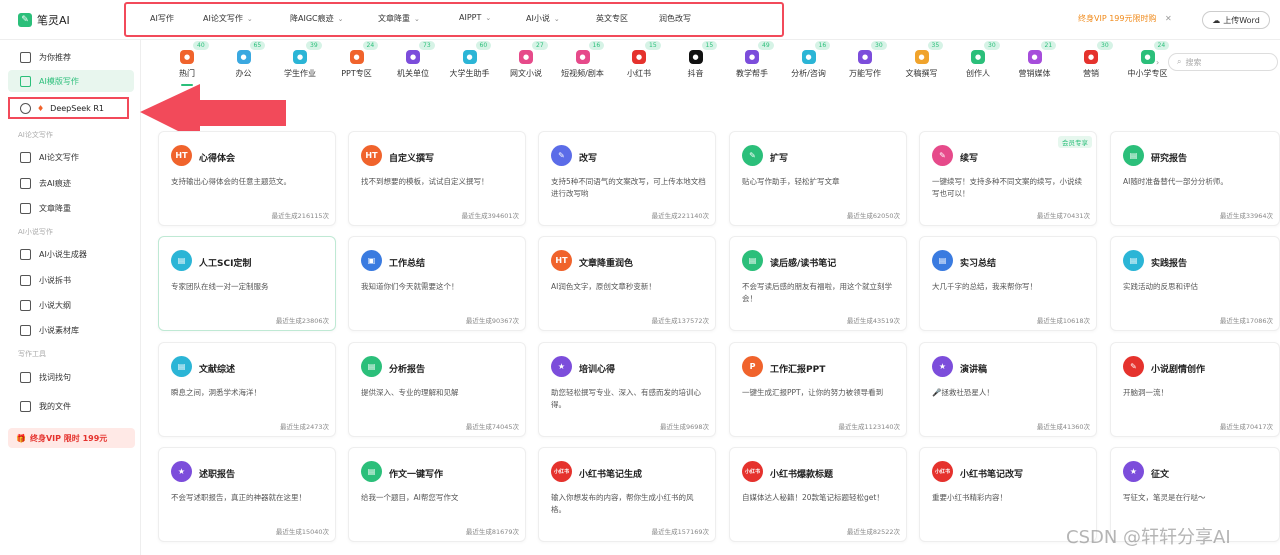  What do you see at coordinates (427, 45) in the screenshot?
I see `count-badge: 73` at bounding box center [427, 45].